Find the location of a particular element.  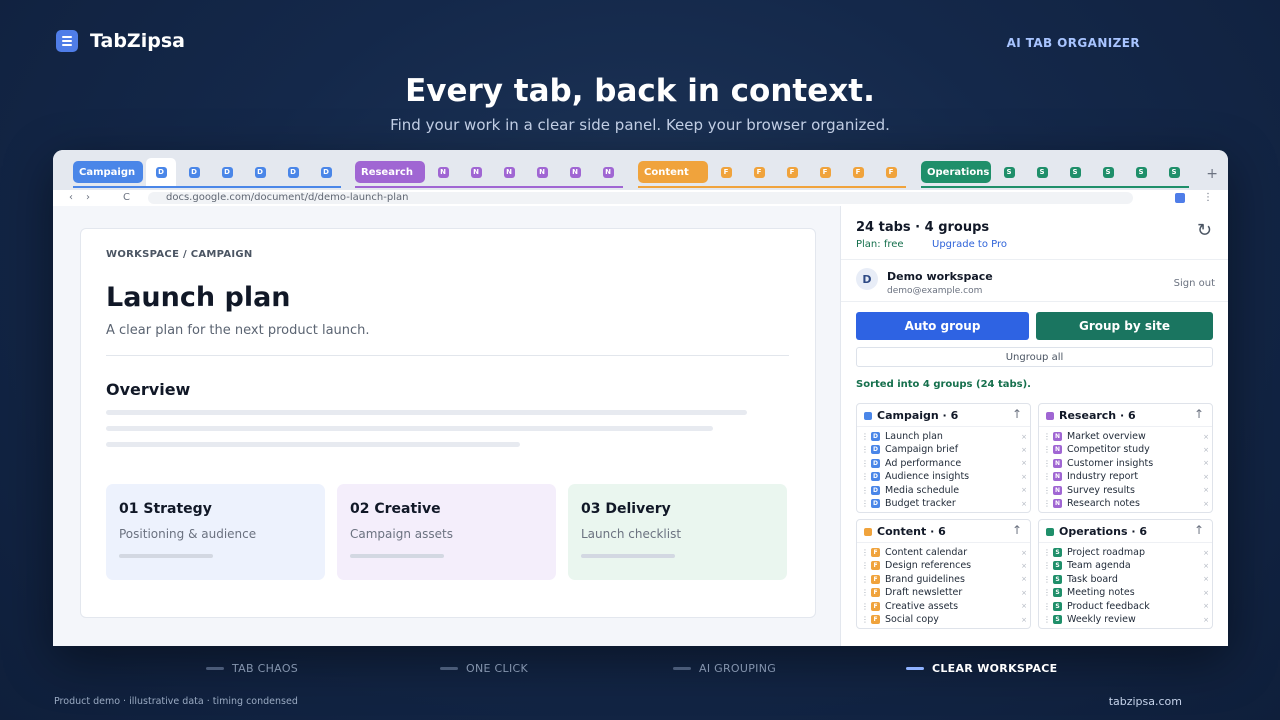

group-tab-row: ⋮⋮ F Content calendar × is located at coordinates (944, 552).